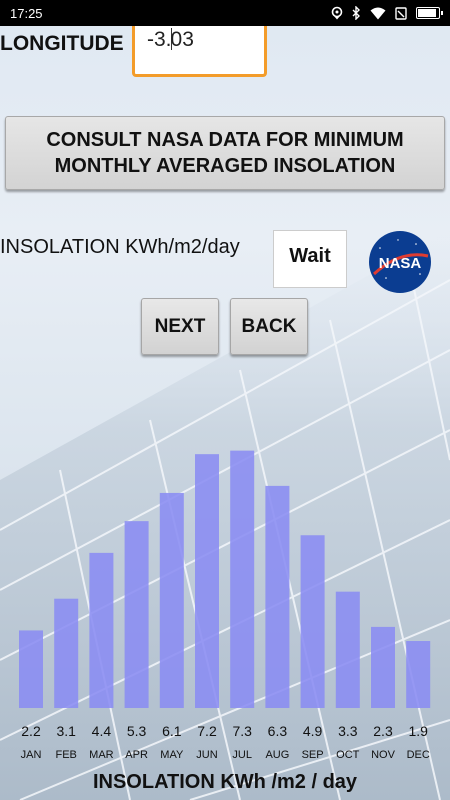 This screenshot has height=800, width=450. I want to click on nasa-logo-icon: NASA, so click(400, 262).